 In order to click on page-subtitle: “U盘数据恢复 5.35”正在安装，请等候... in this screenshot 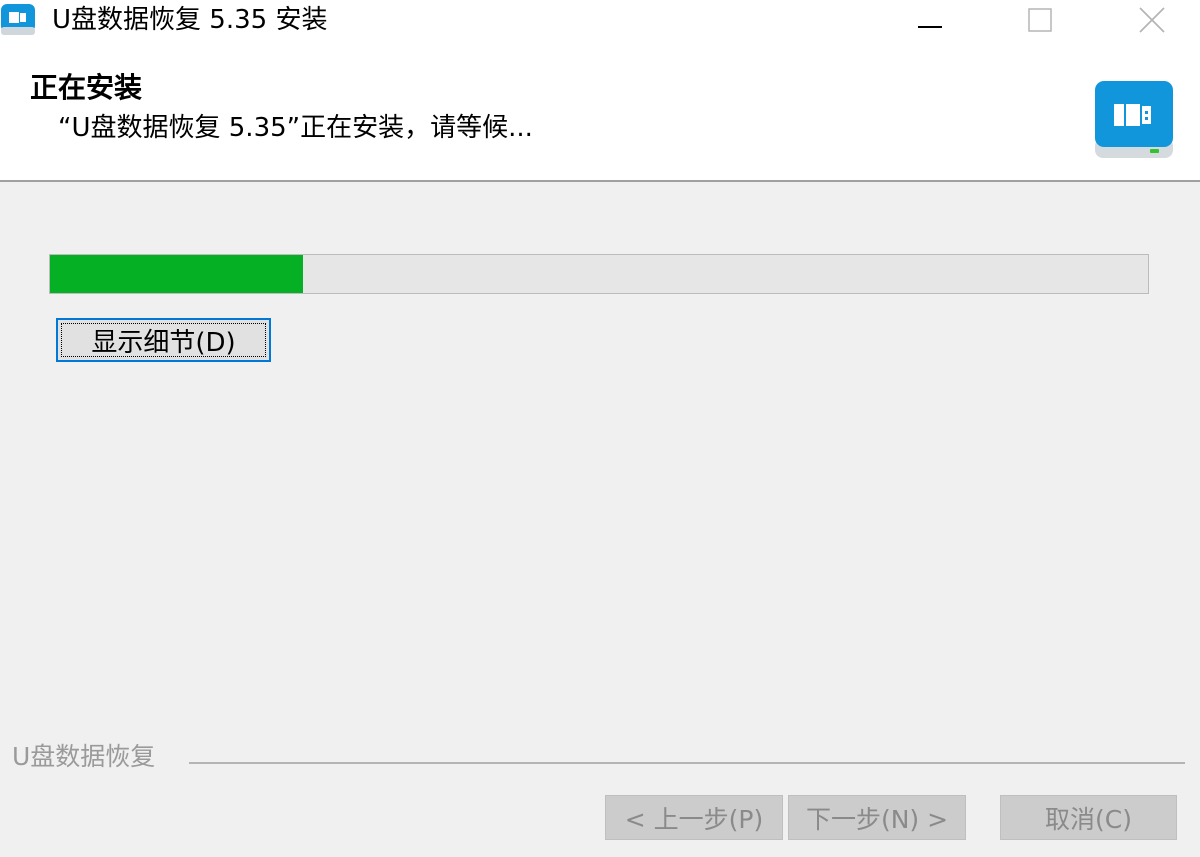, I will do `click(295, 128)`.